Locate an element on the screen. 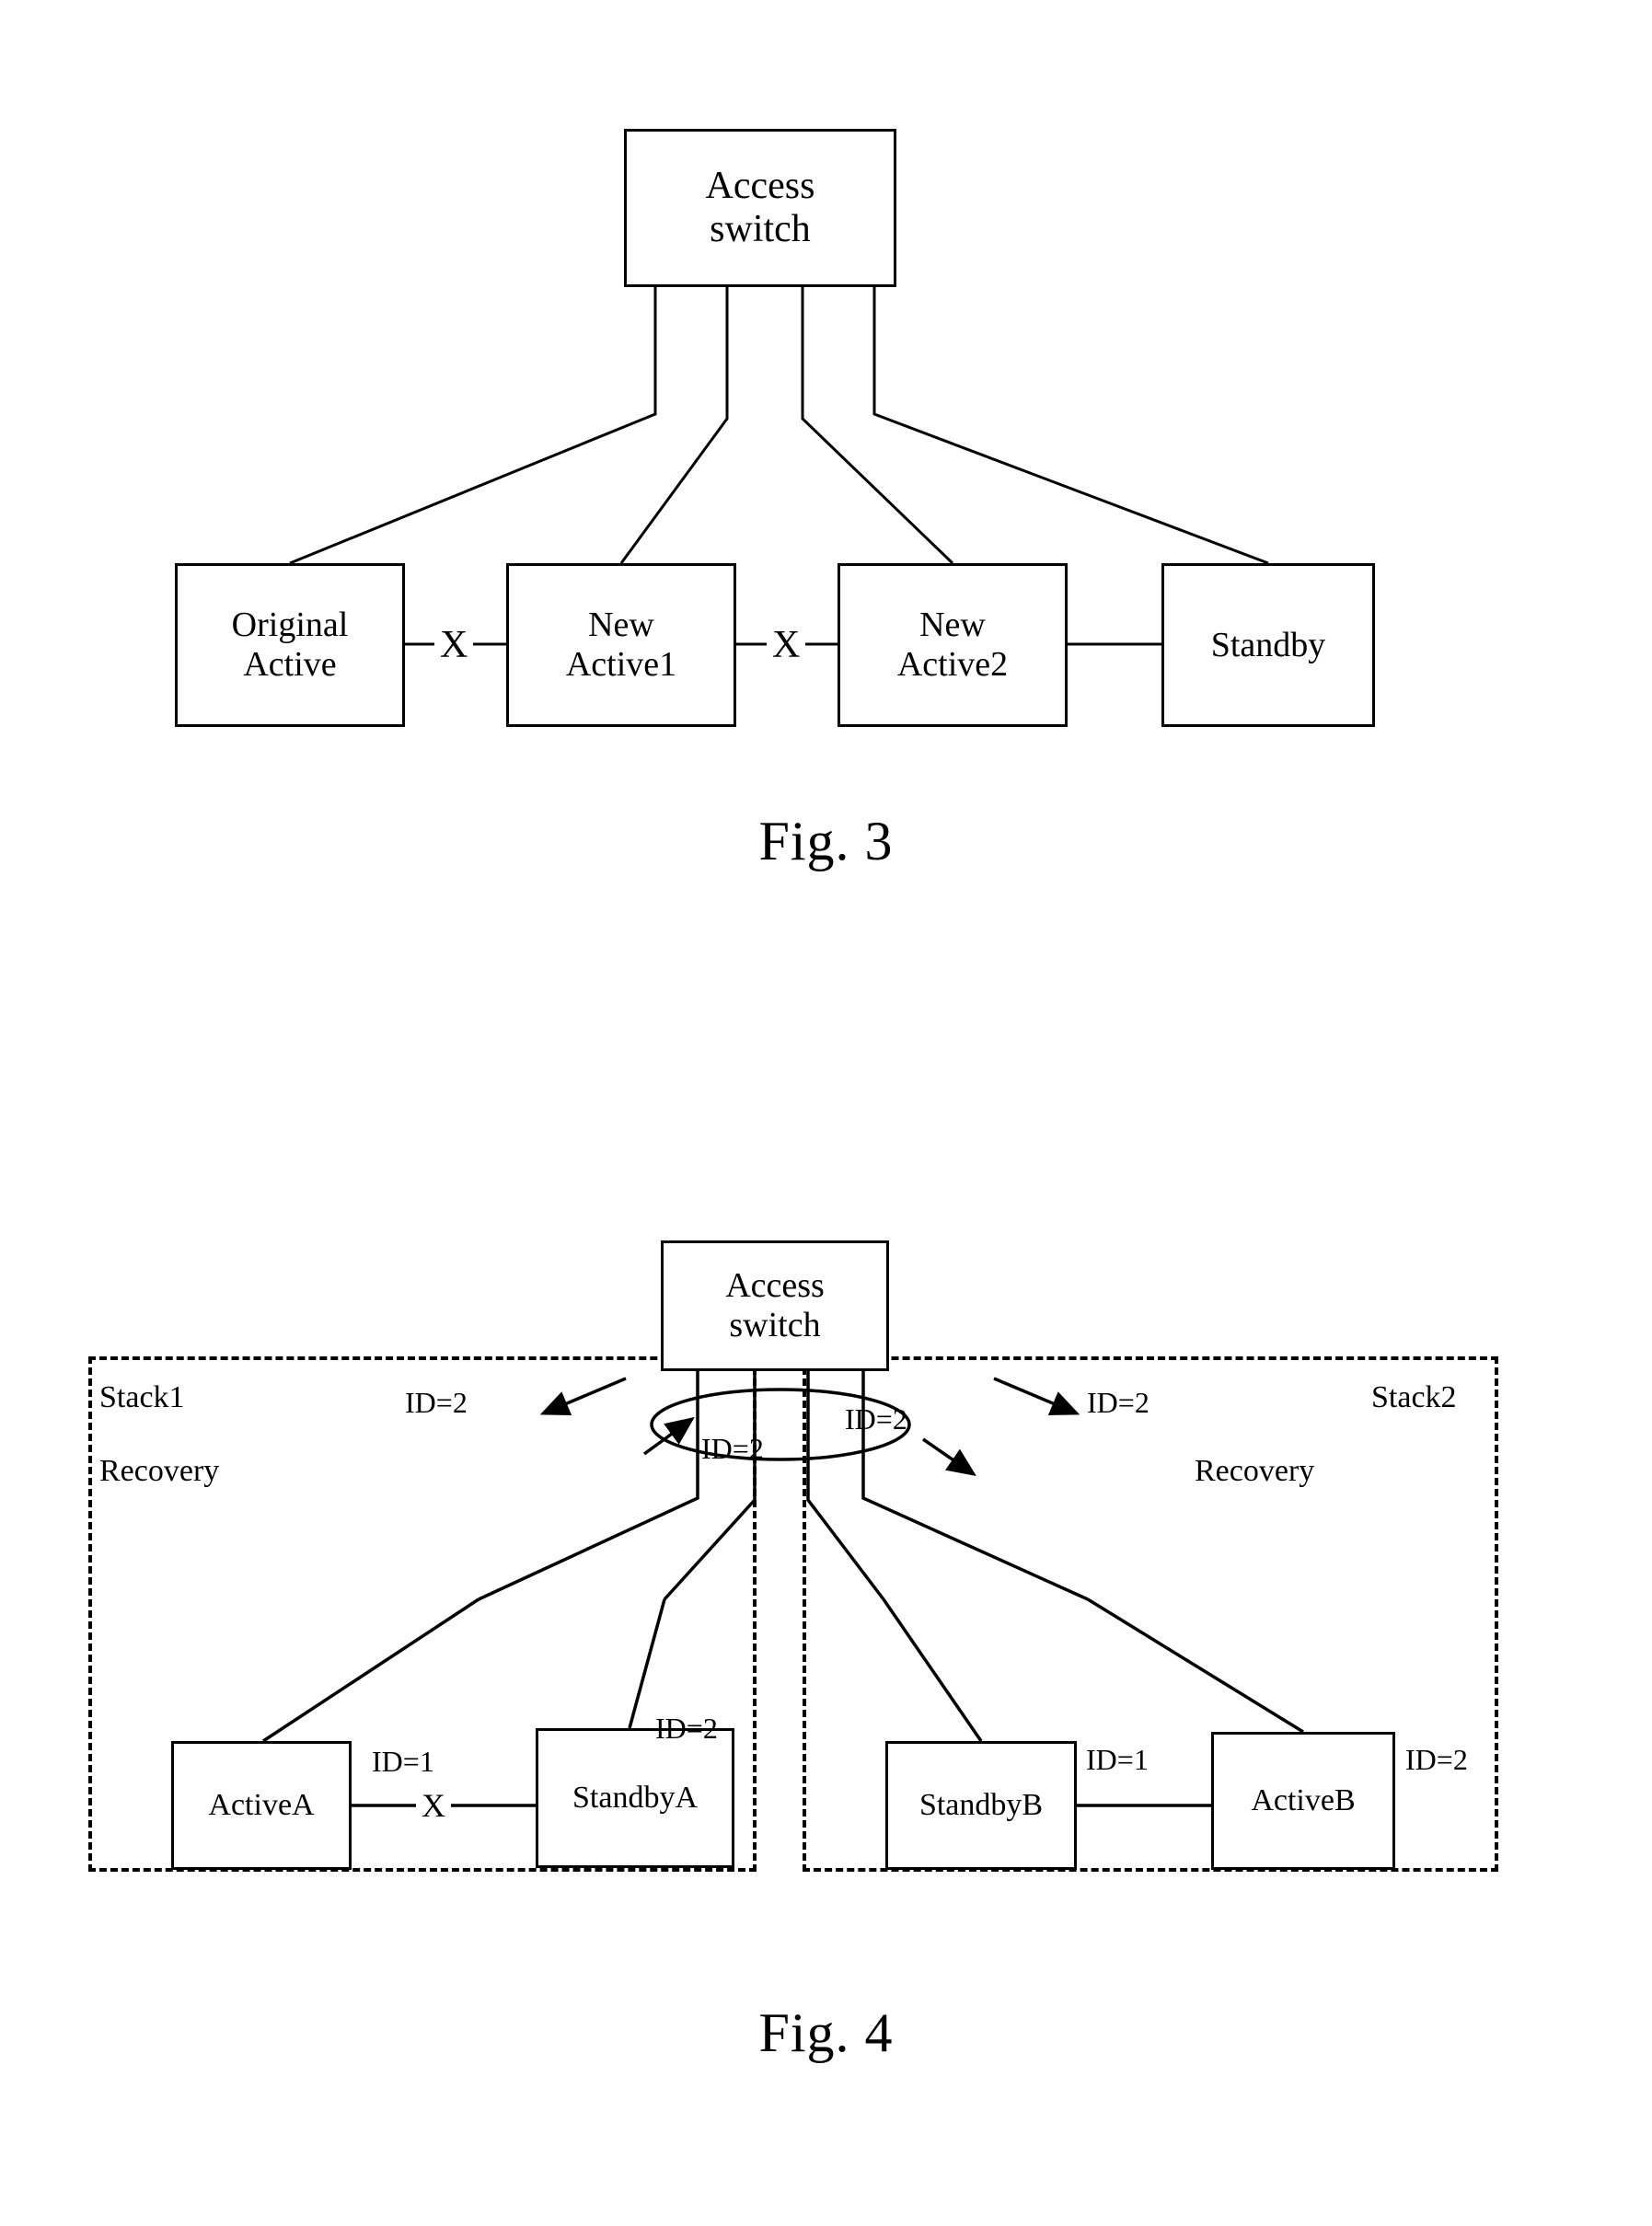  fig3-node-new-active1-label: New Active1 is located at coordinates (621, 645).